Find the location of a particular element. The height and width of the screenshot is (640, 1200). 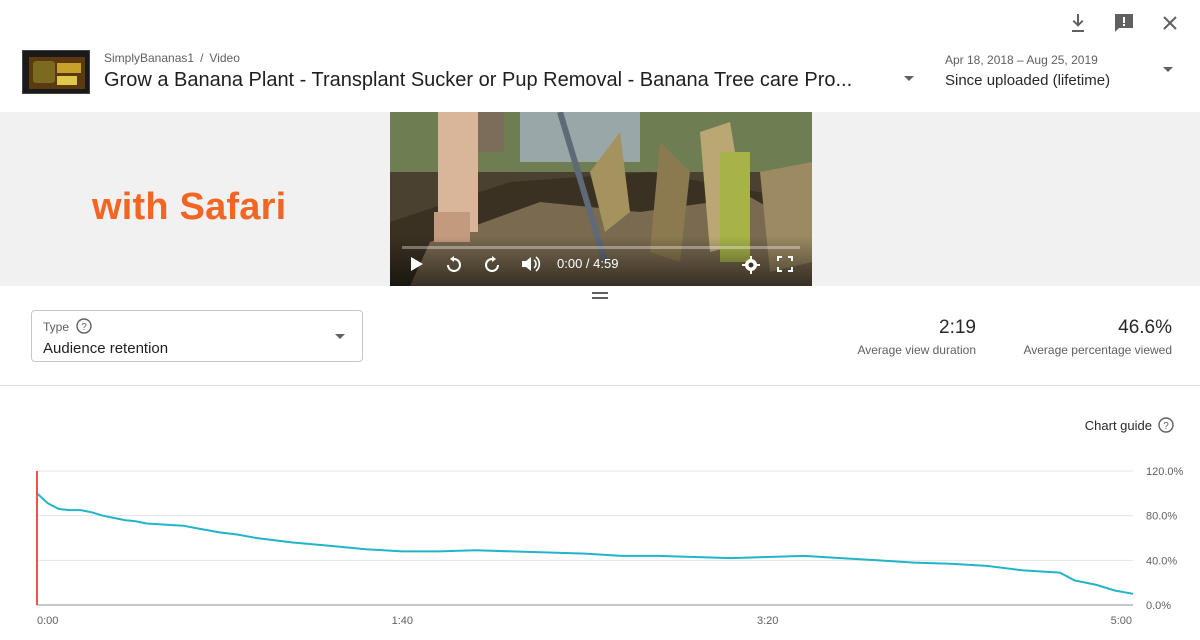

play-icon is located at coordinates (417, 266).